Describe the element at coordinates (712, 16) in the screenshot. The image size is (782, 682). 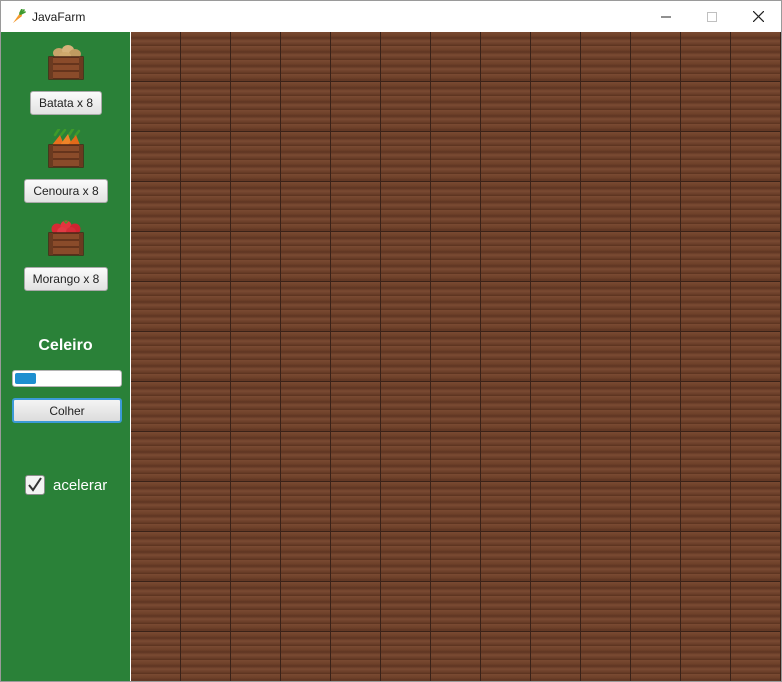
I see `maximize-button` at that location.